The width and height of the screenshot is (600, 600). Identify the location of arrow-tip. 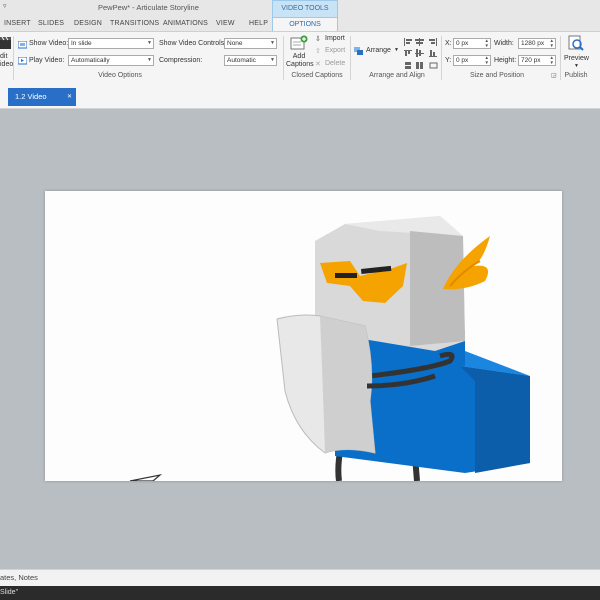
(146, 477).